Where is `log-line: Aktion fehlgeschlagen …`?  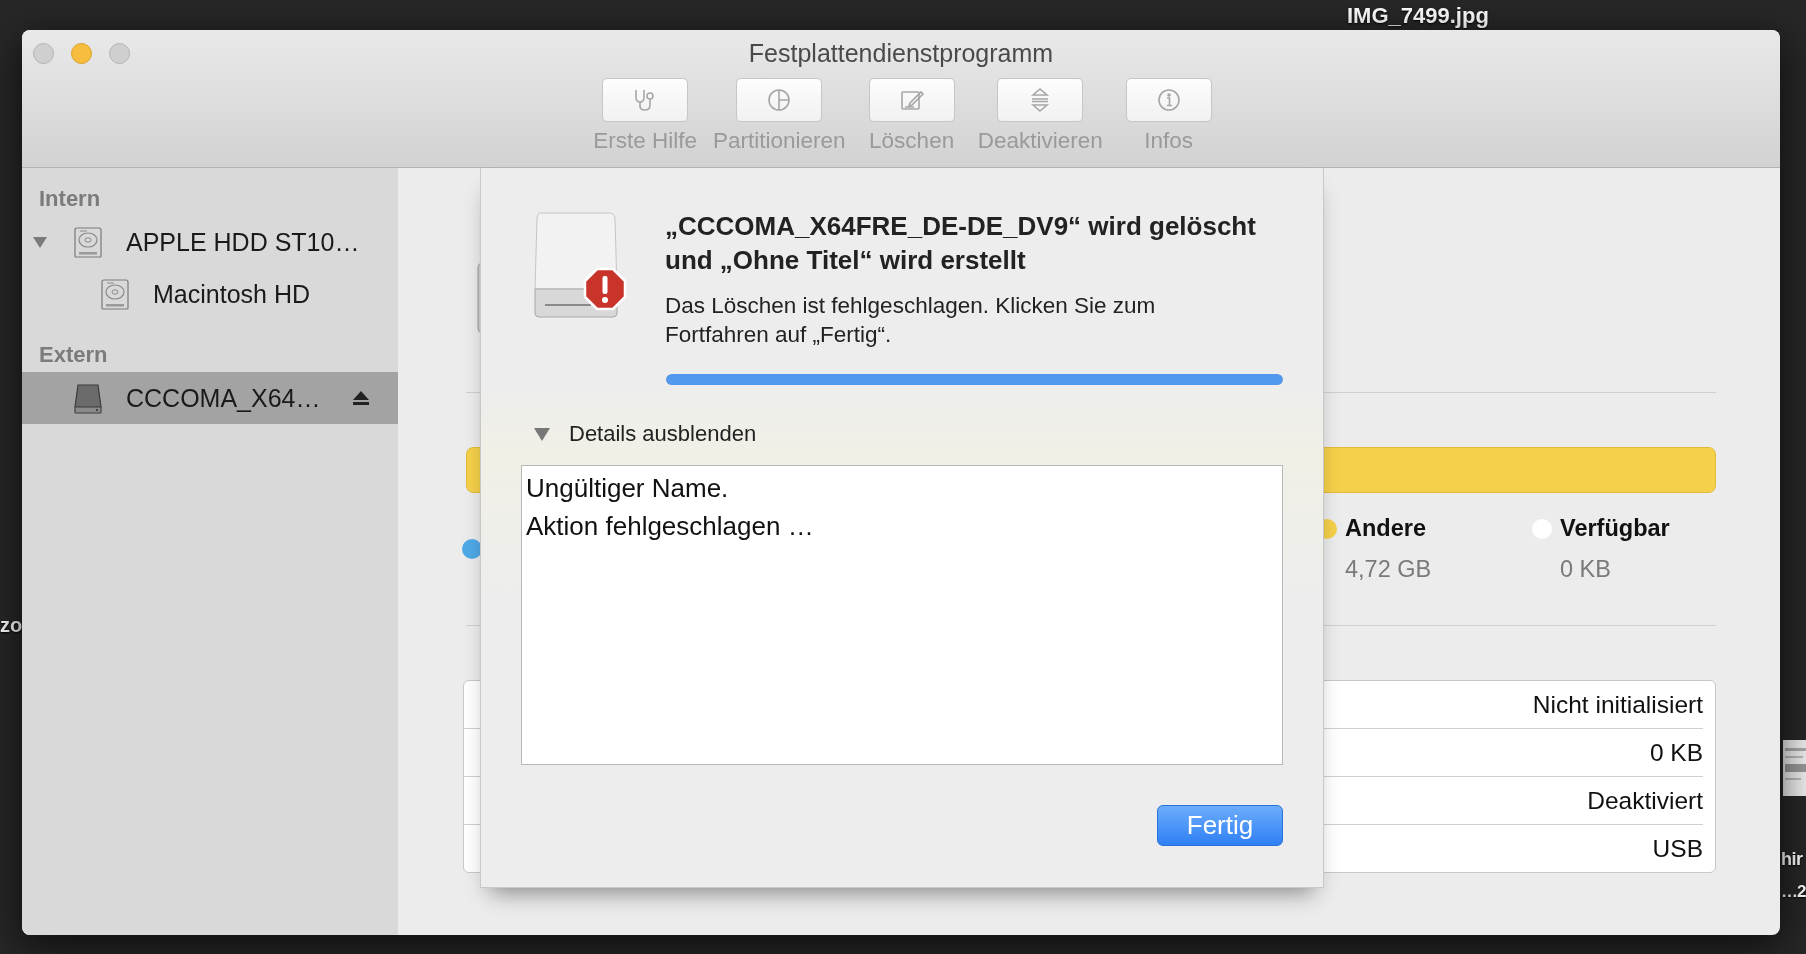
log-line: Aktion fehlgeschlagen … is located at coordinates (670, 526).